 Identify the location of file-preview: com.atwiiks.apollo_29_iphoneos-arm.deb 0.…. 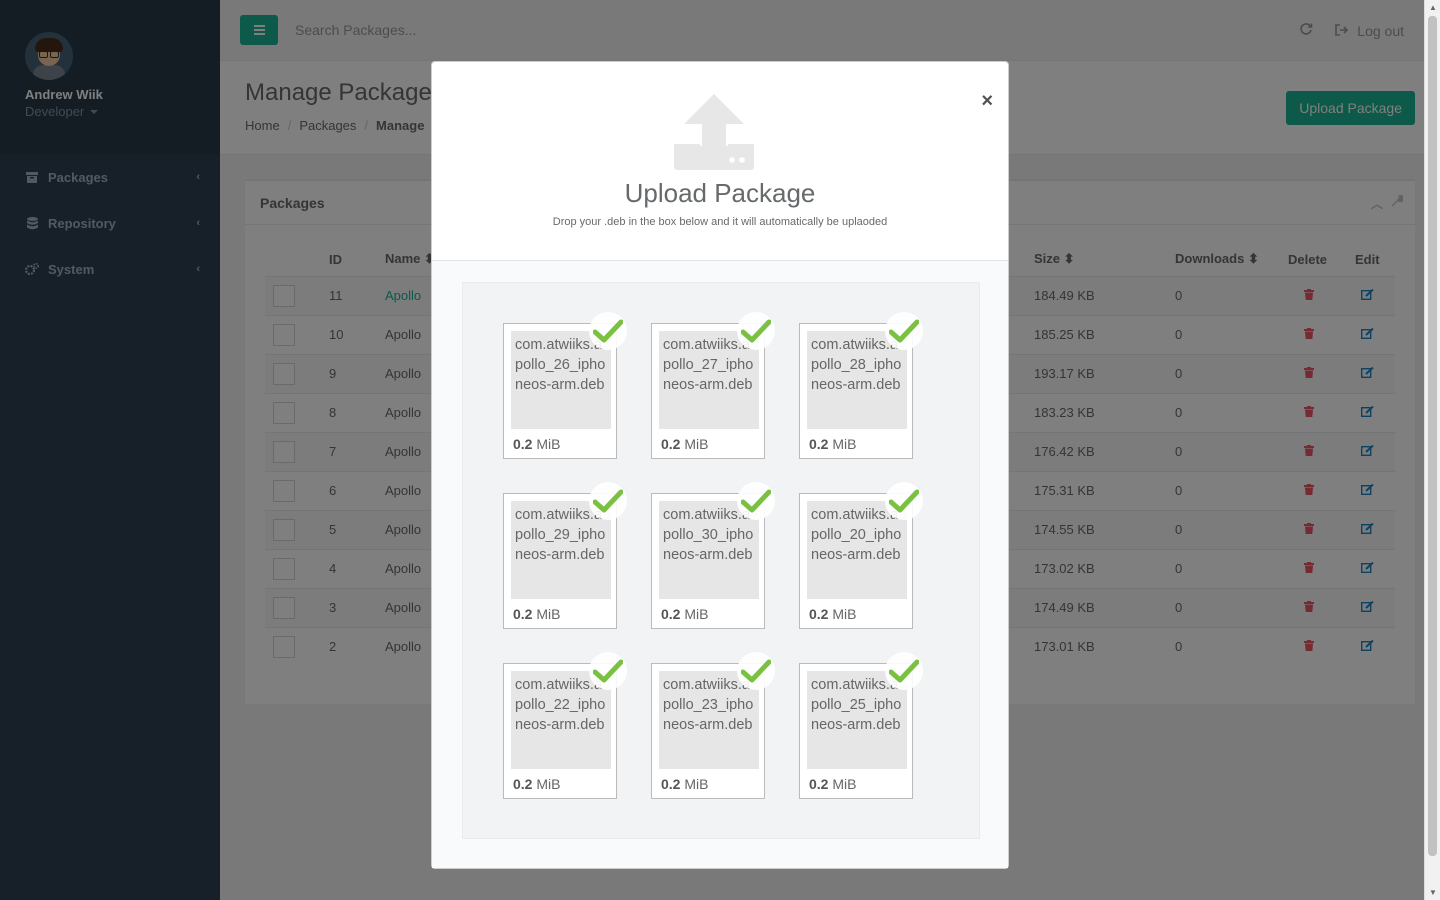
(565, 555).